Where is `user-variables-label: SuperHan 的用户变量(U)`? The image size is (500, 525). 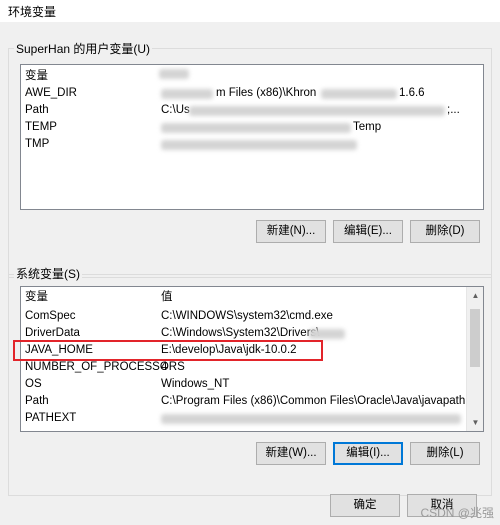 user-variables-label: SuperHan 的用户变量(U) is located at coordinates (83, 48).